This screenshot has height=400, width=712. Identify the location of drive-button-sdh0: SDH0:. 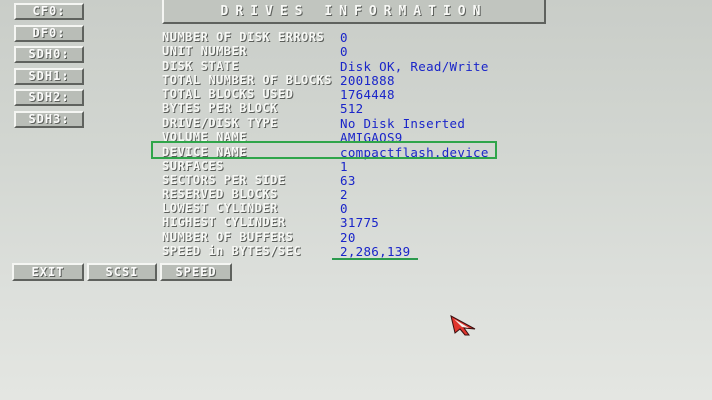
(49, 54).